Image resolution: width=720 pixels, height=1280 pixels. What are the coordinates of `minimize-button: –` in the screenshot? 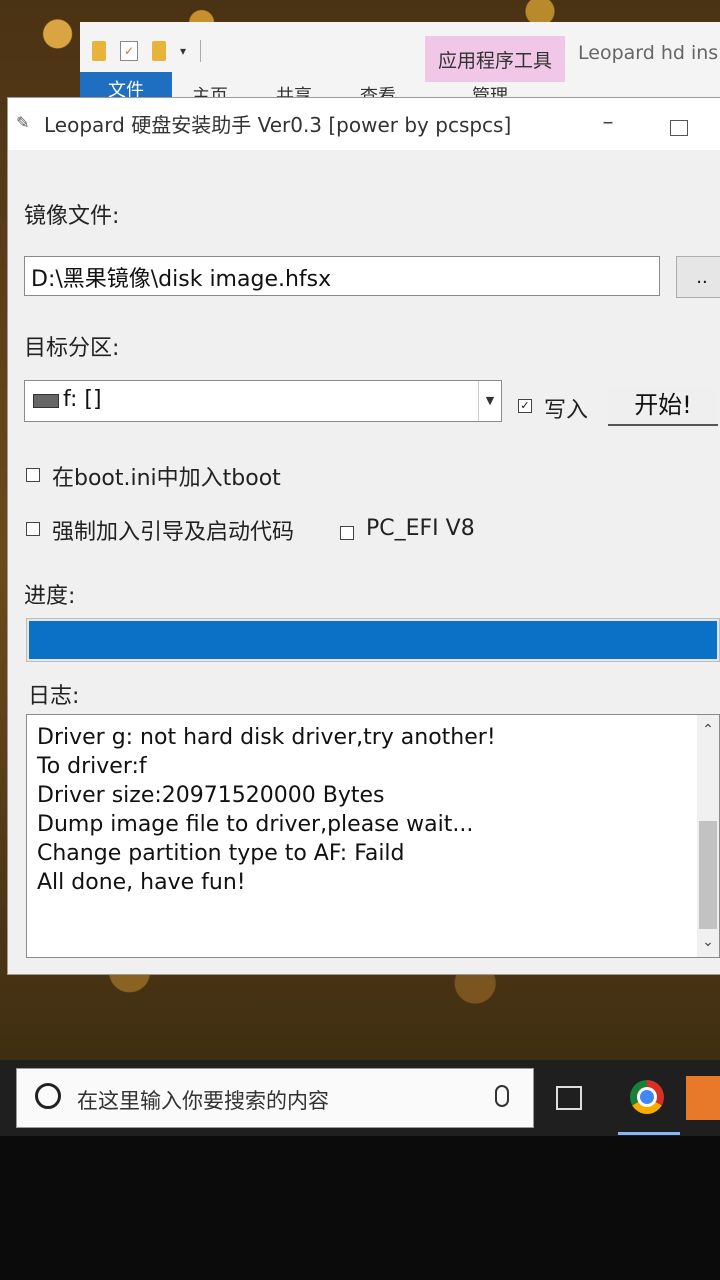 It's located at (608, 123).